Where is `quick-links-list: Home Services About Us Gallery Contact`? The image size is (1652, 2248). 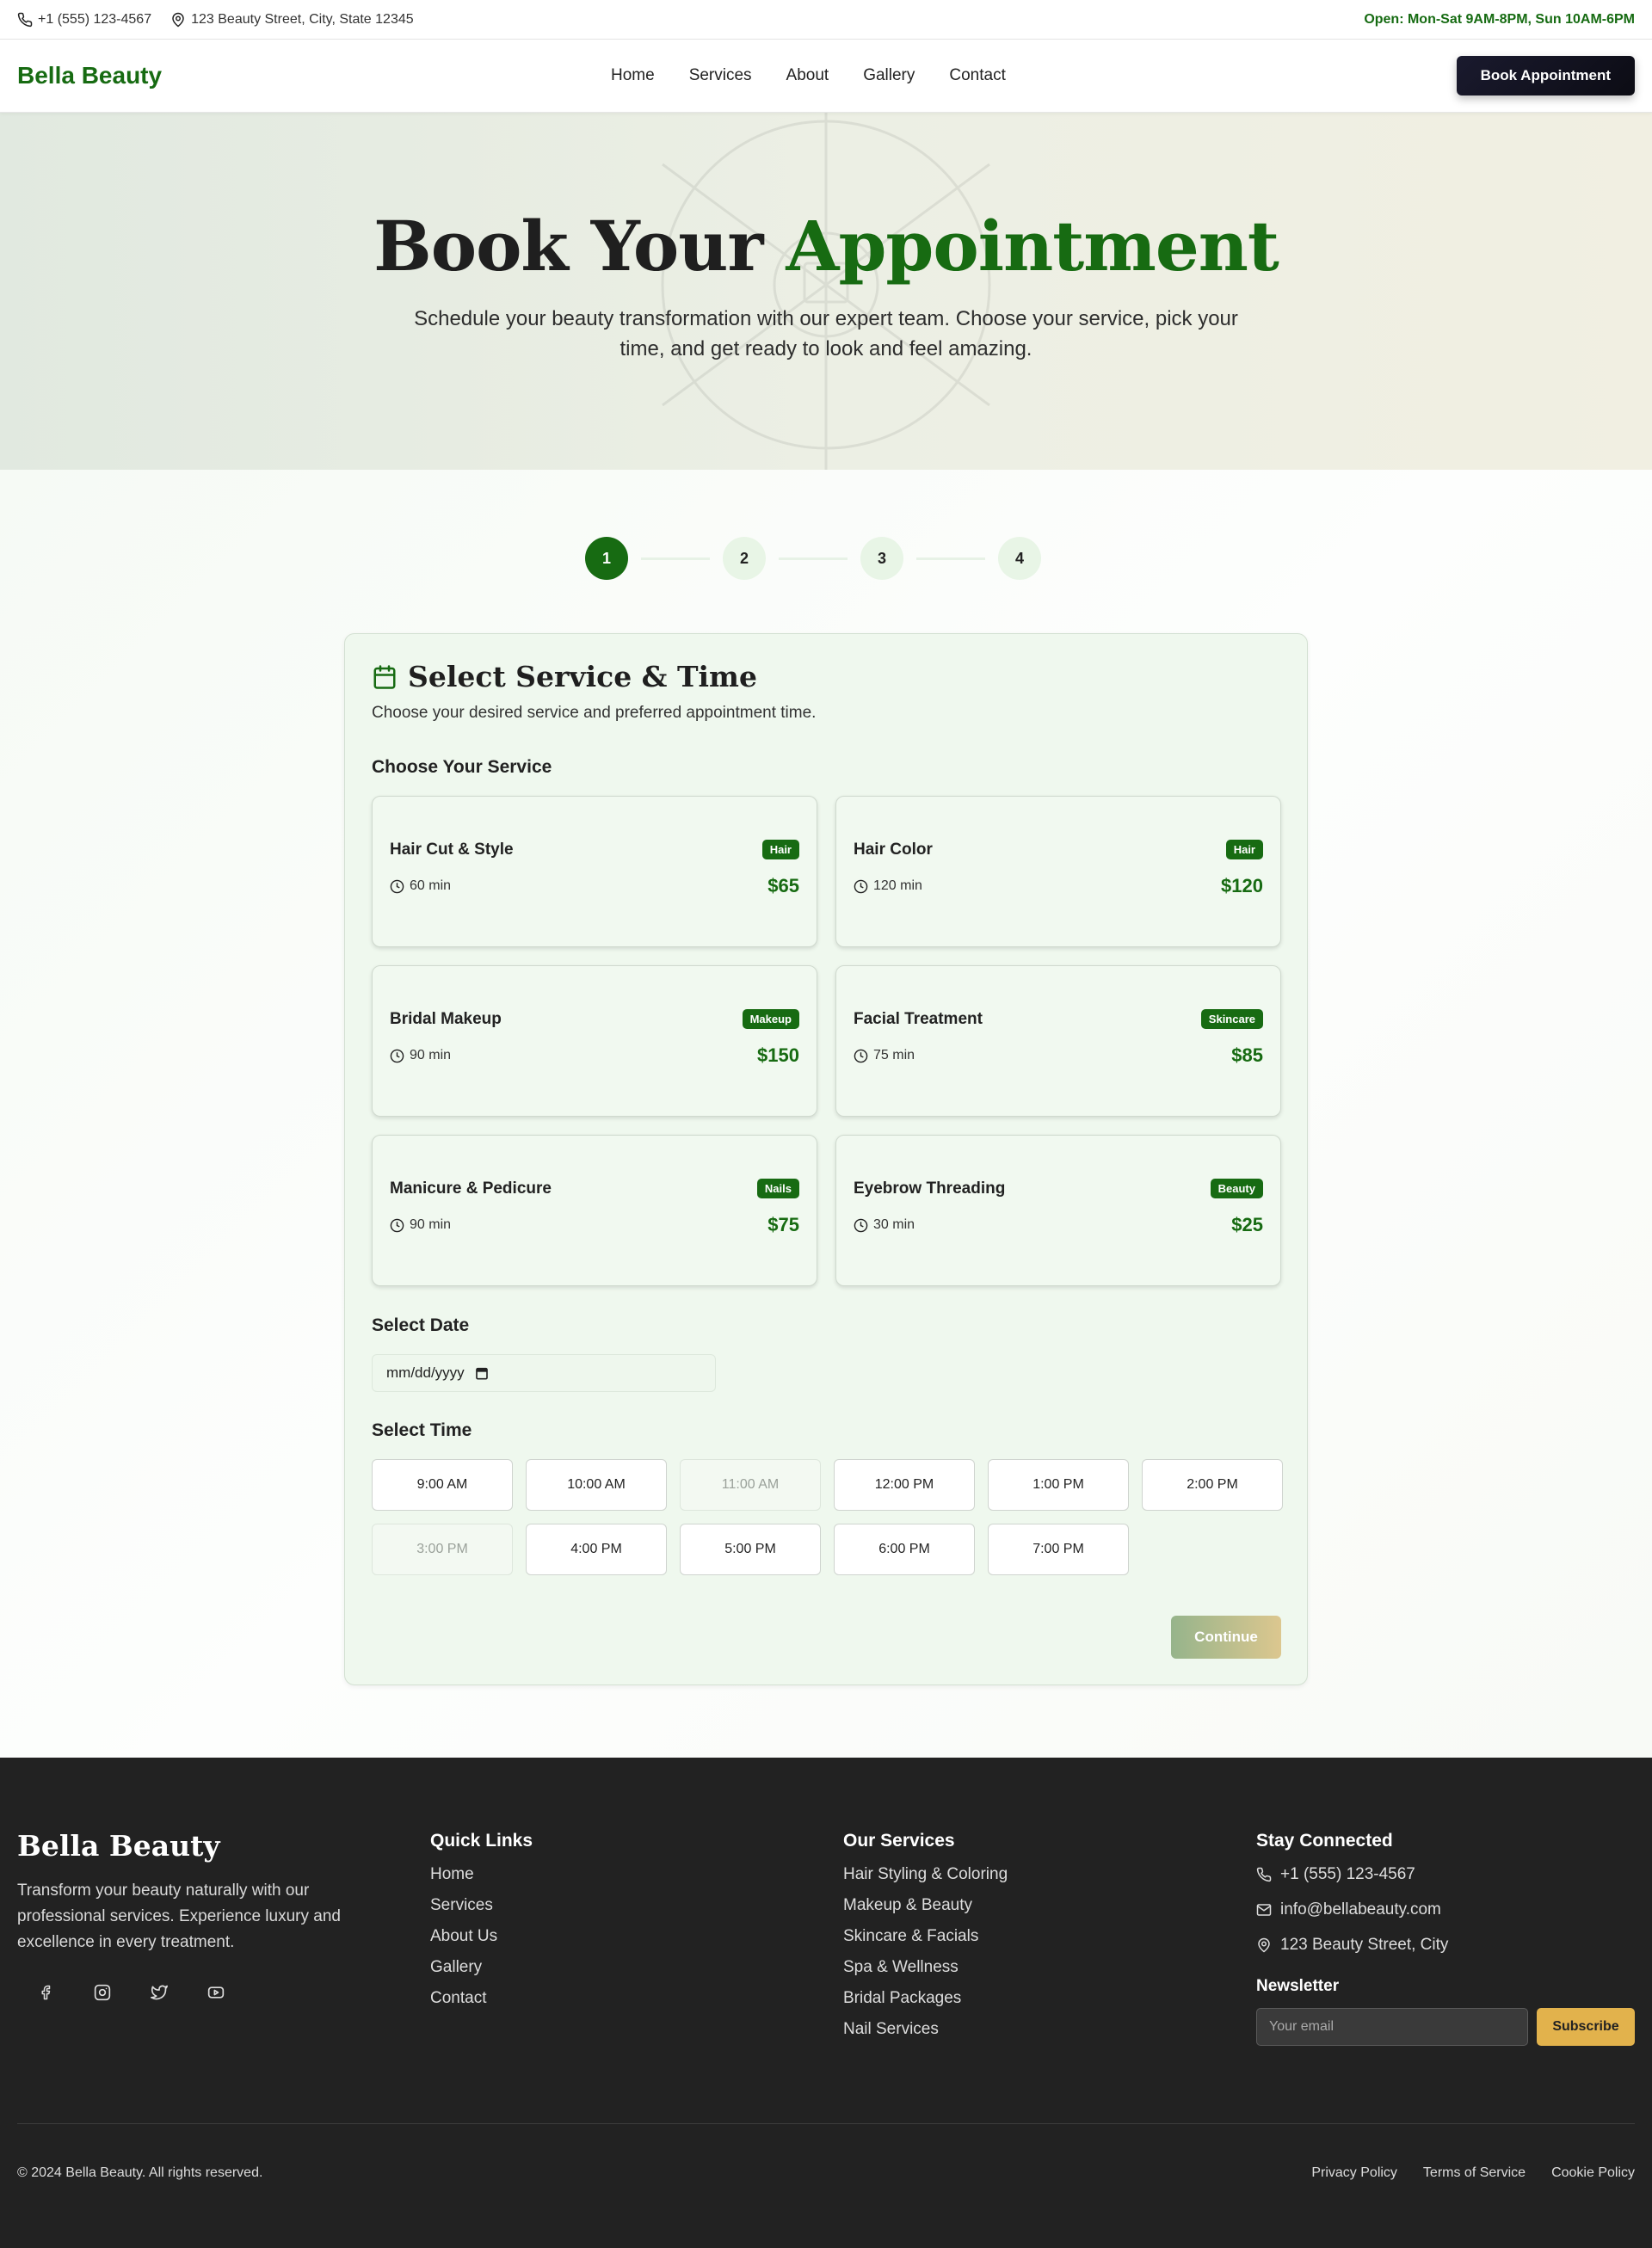
quick-links-list: Home Services About Us Gallery Contact is located at coordinates (481, 1936).